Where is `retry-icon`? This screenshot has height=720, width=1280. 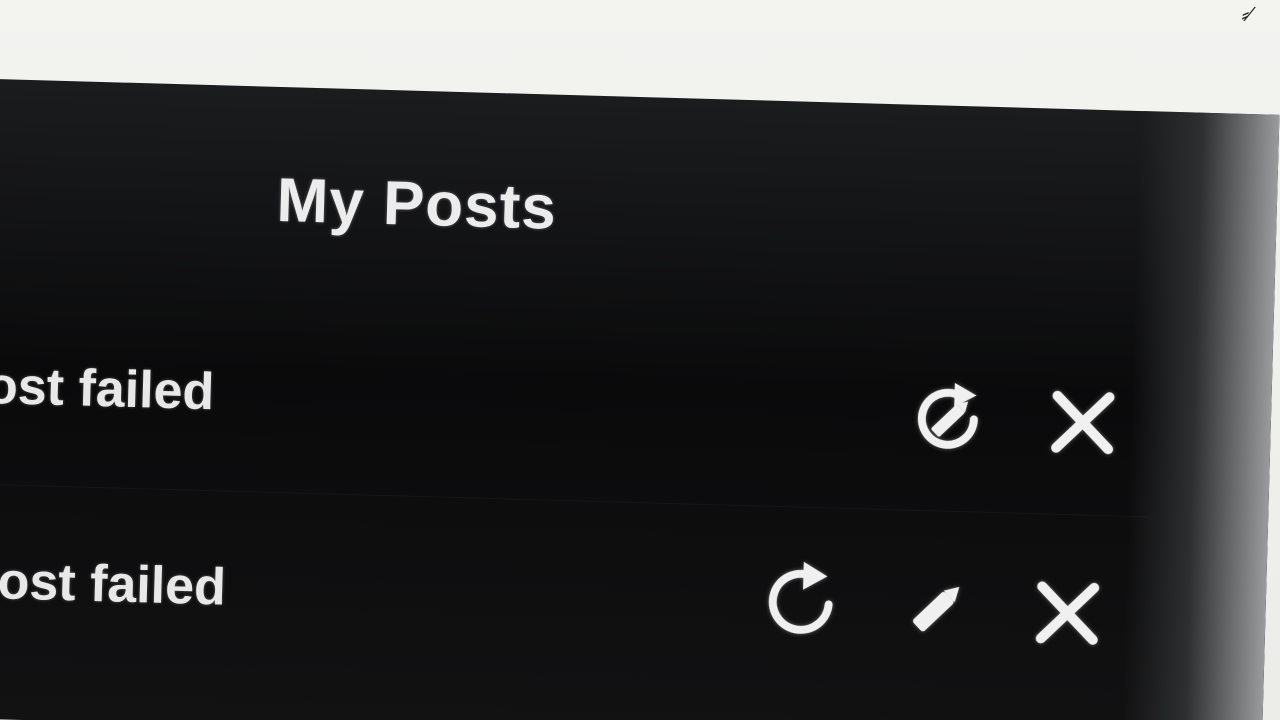 retry-icon is located at coordinates (800, 597).